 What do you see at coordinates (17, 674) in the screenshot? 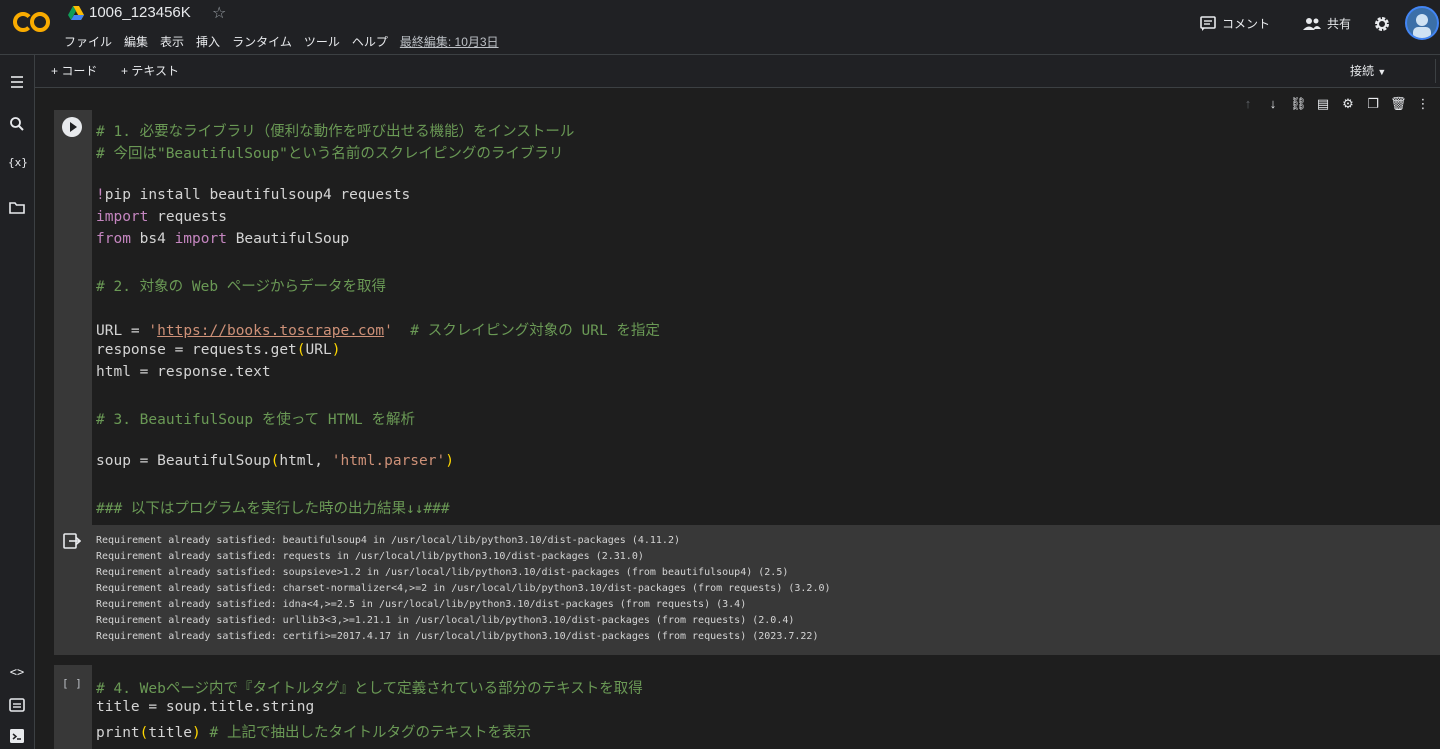
I see `code-snippets-icon: <>` at bounding box center [17, 674].